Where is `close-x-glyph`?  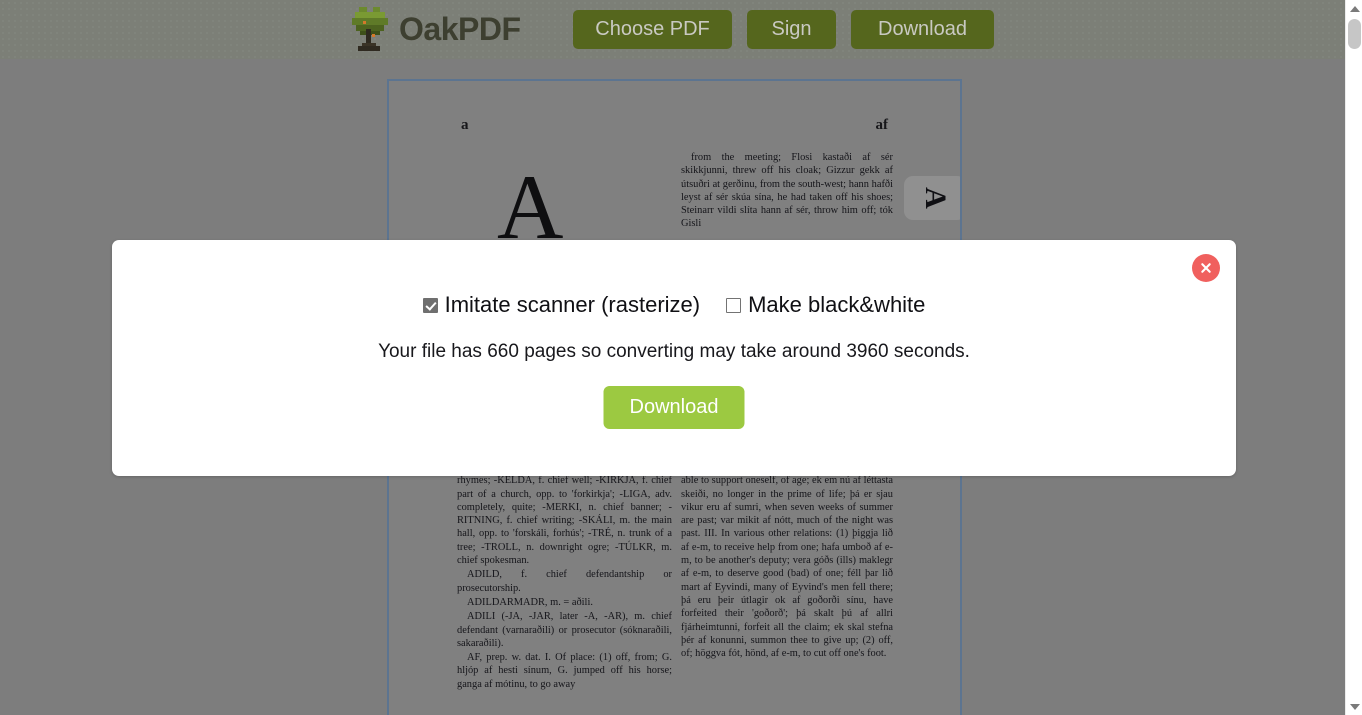
close-x-glyph is located at coordinates (1206, 268).